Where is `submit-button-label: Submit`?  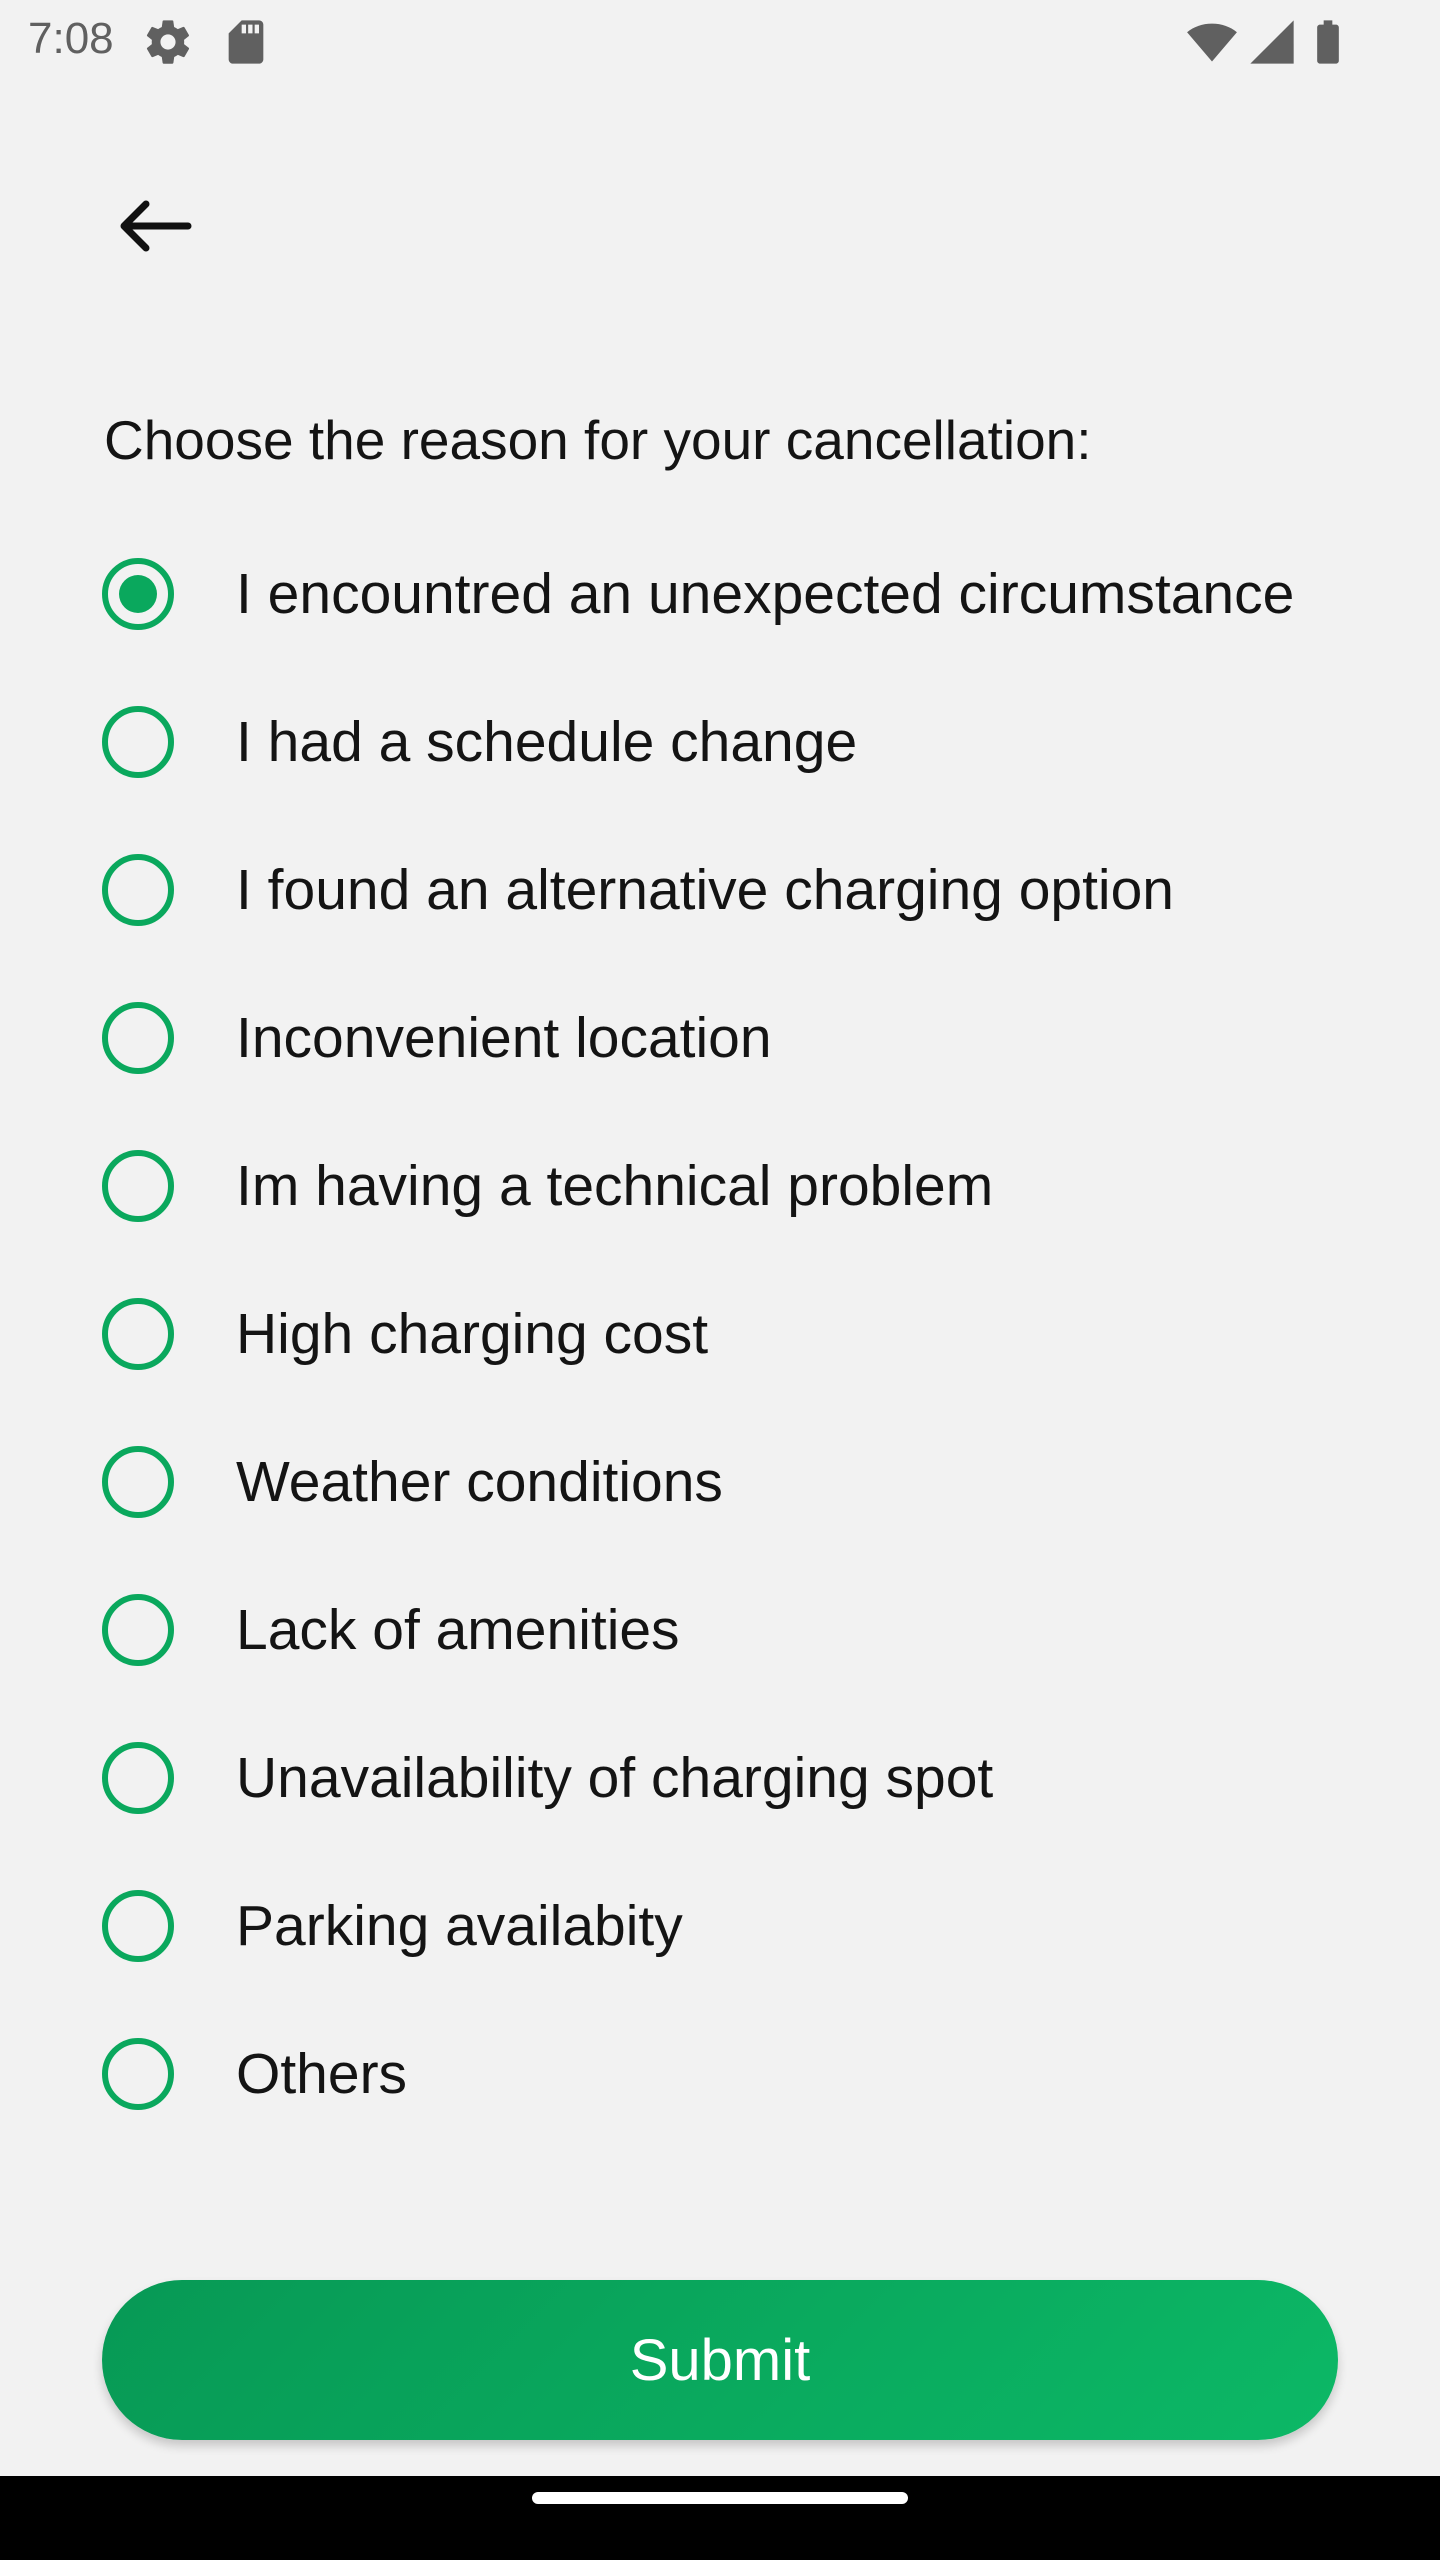 submit-button-label: Submit is located at coordinates (720, 2360).